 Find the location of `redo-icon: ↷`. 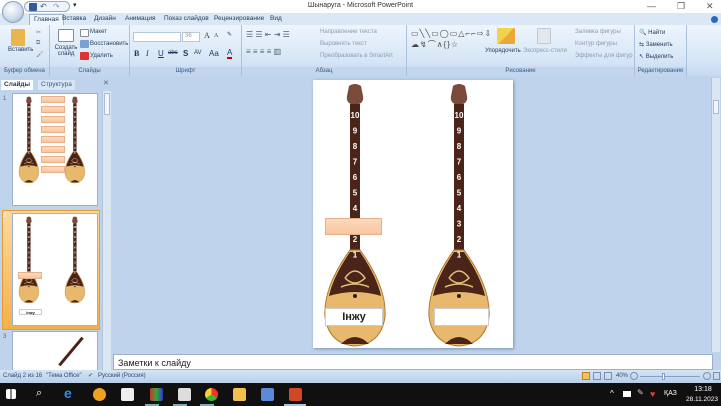

redo-icon: ↷ is located at coordinates (56, 6).